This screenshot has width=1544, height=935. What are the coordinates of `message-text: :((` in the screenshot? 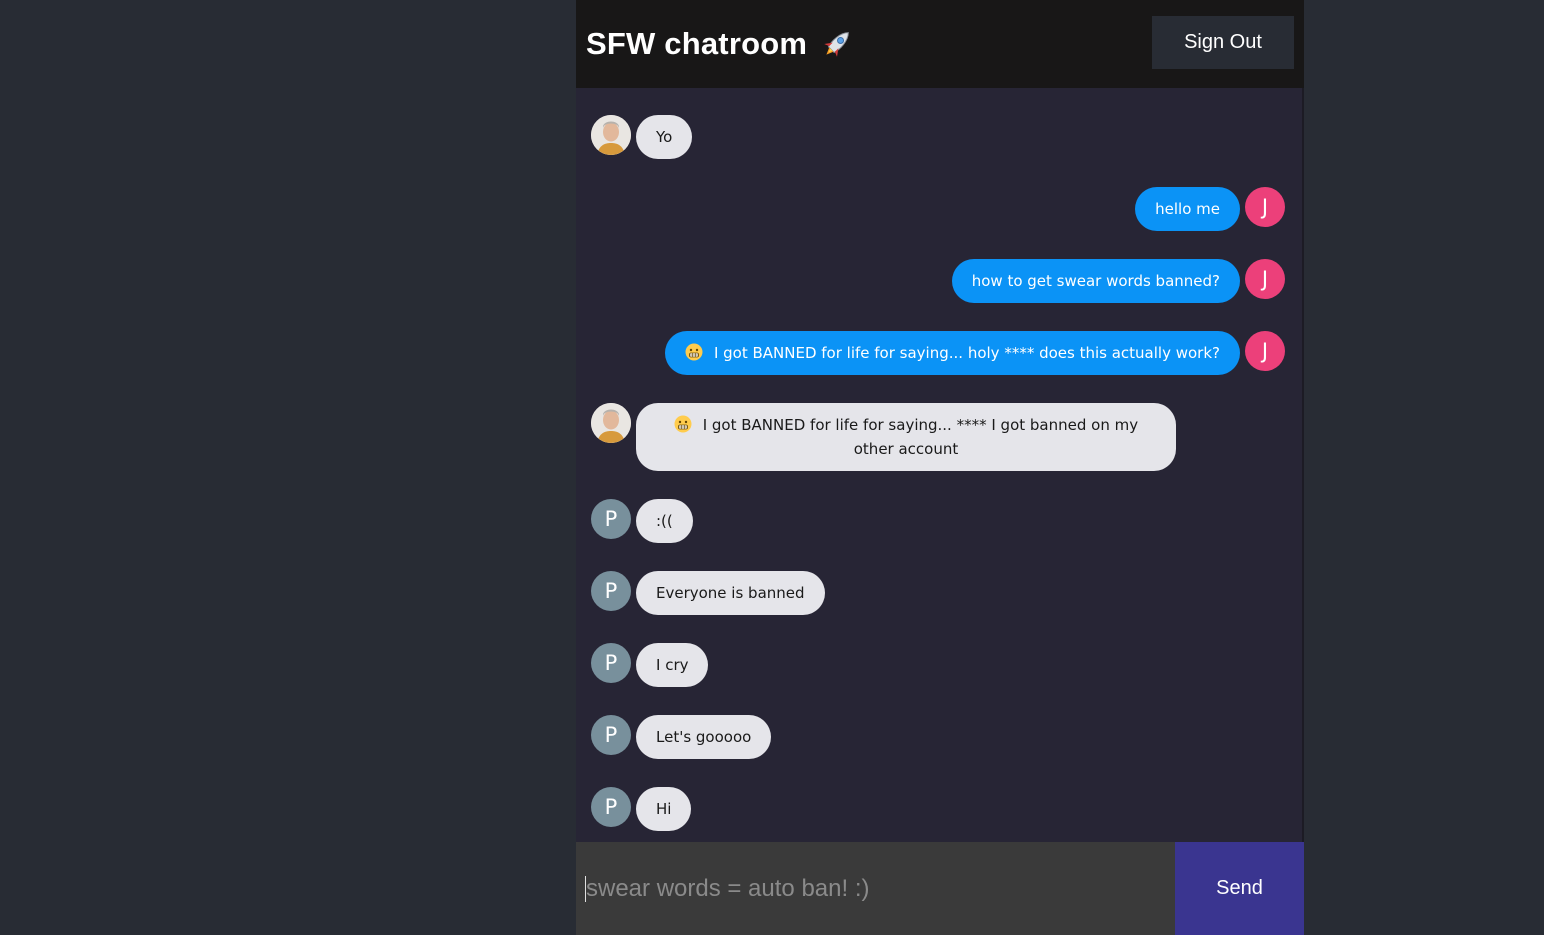 It's located at (664, 521).